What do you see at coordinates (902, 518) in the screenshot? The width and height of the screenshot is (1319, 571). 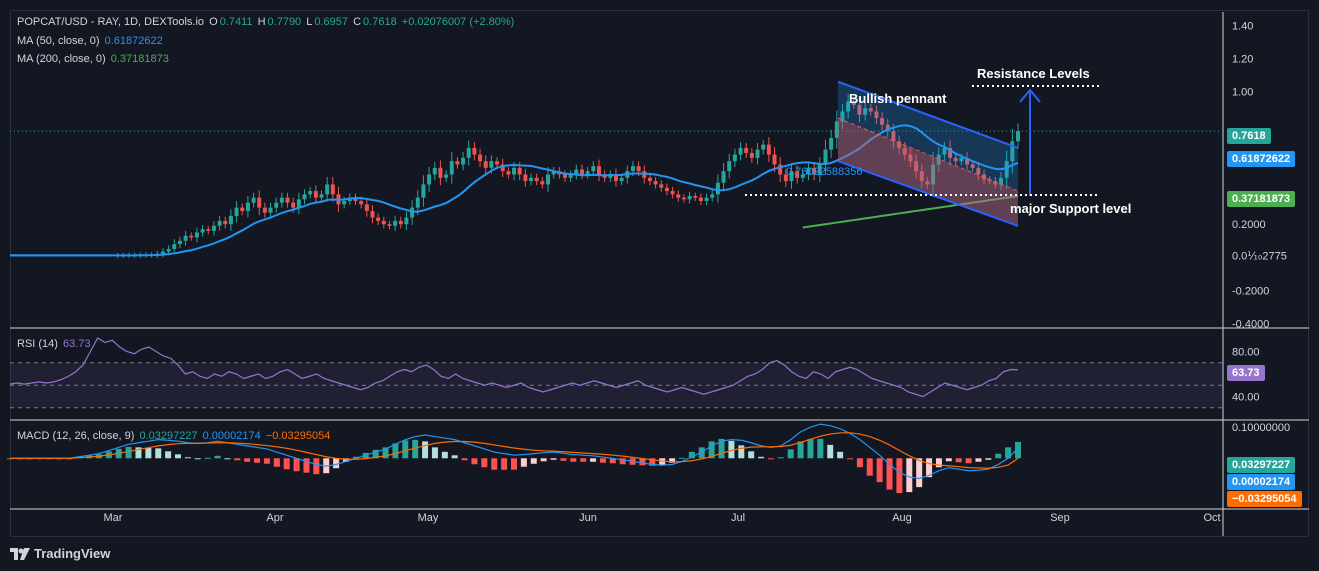 I see `x-tick-label: Aug` at bounding box center [902, 518].